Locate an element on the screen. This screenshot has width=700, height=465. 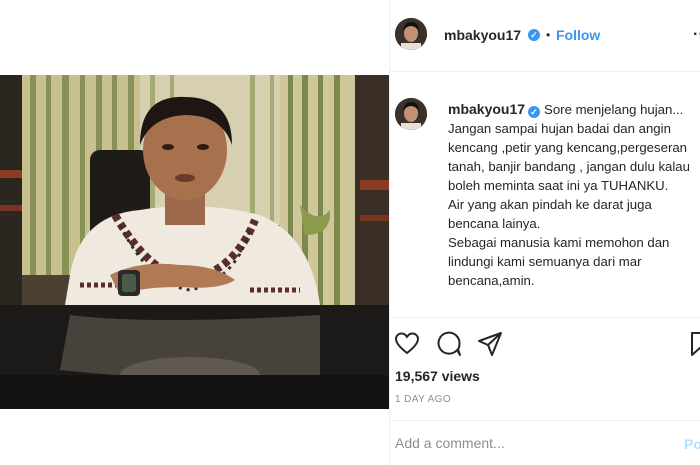
caption-username: mbakyou17 is located at coordinates (486, 109).